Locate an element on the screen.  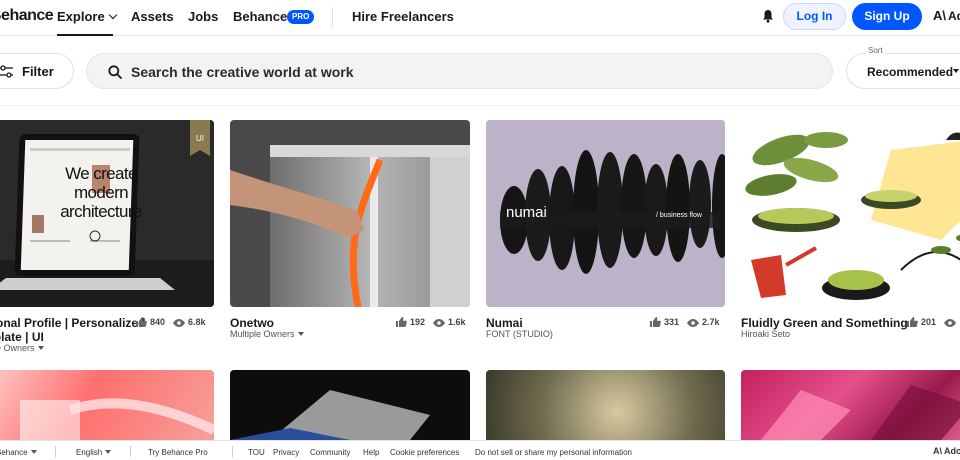
filter-sliders-icon is located at coordinates (6, 71).